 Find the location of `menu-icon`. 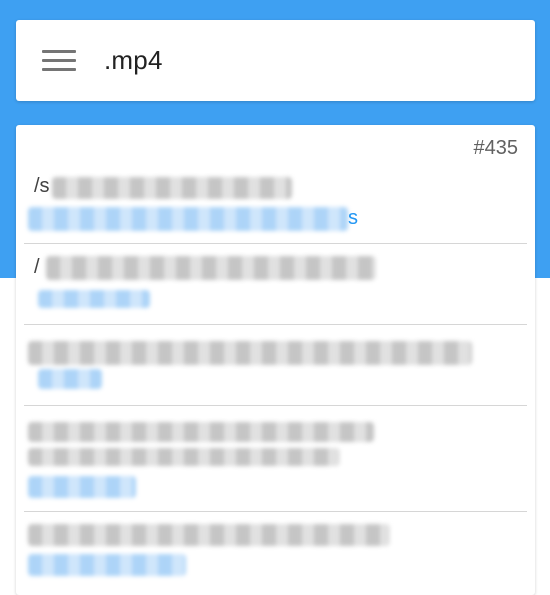

menu-icon is located at coordinates (60, 61).